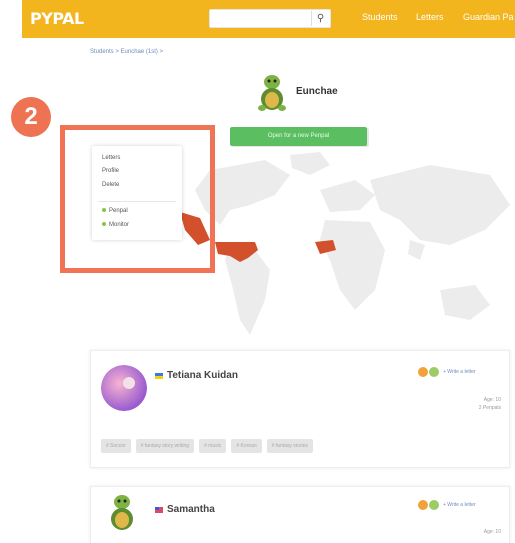 The height and width of the screenshot is (543, 515). I want to click on profile-name: Eunchae, so click(317, 91).